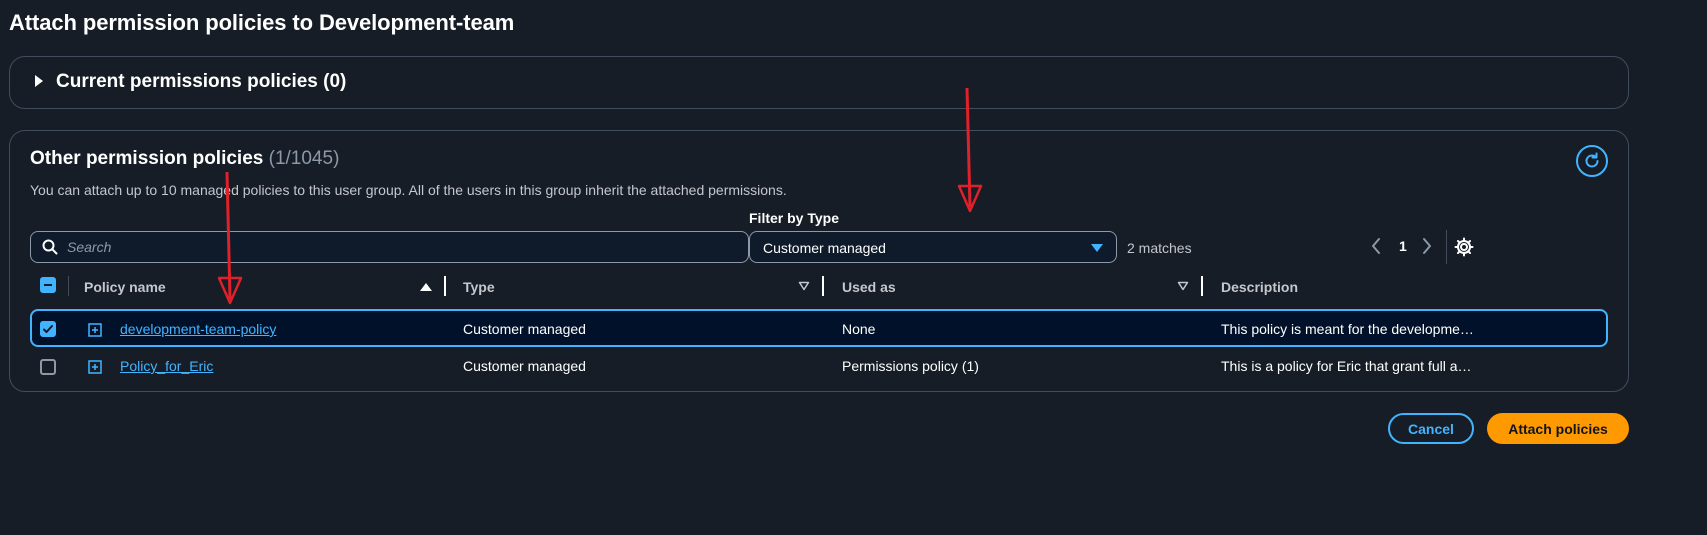 This screenshot has height=535, width=1707. I want to click on select-all-checkbox, so click(48, 285).